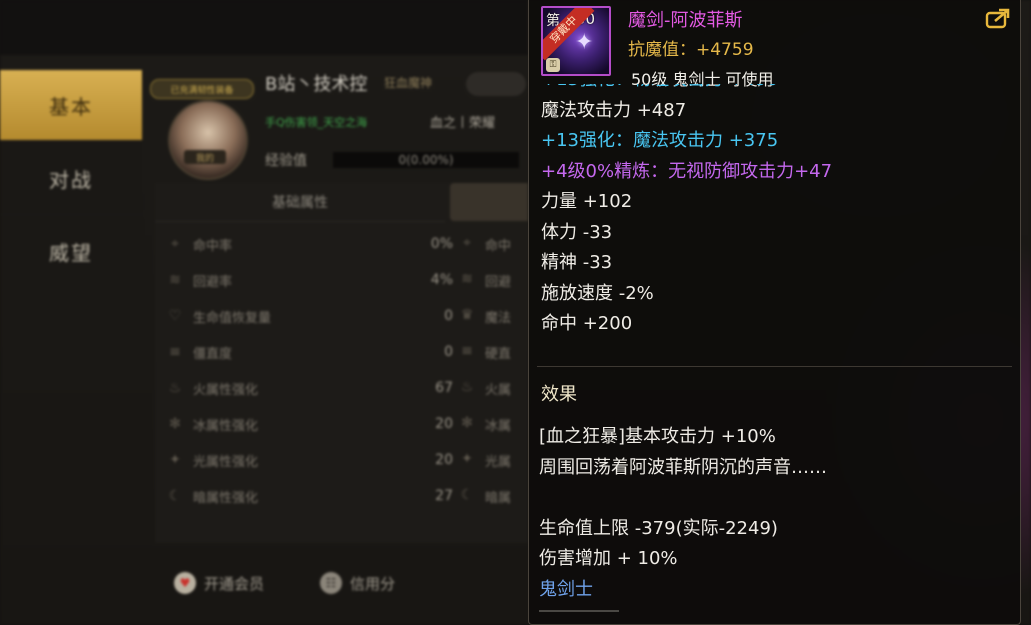  Describe the element at coordinates (175, 316) in the screenshot. I see `heart-icon: ♡` at that location.